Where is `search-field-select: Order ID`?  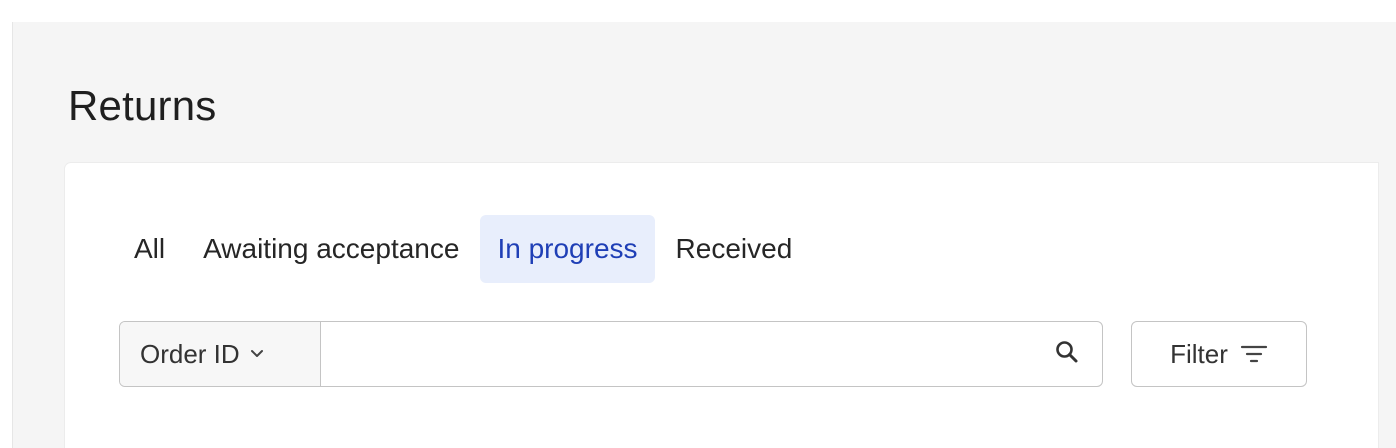
search-field-select: Order ID is located at coordinates (220, 354).